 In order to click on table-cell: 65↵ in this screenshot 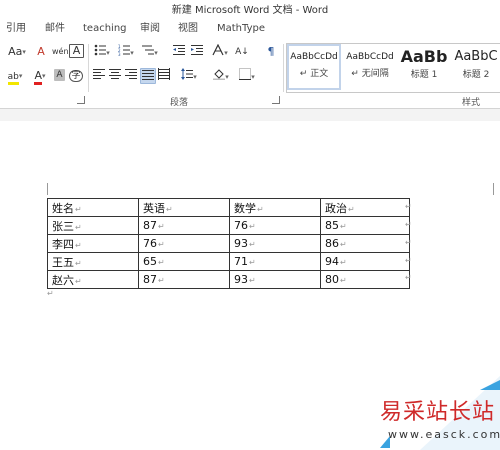, I will do `click(184, 261)`.